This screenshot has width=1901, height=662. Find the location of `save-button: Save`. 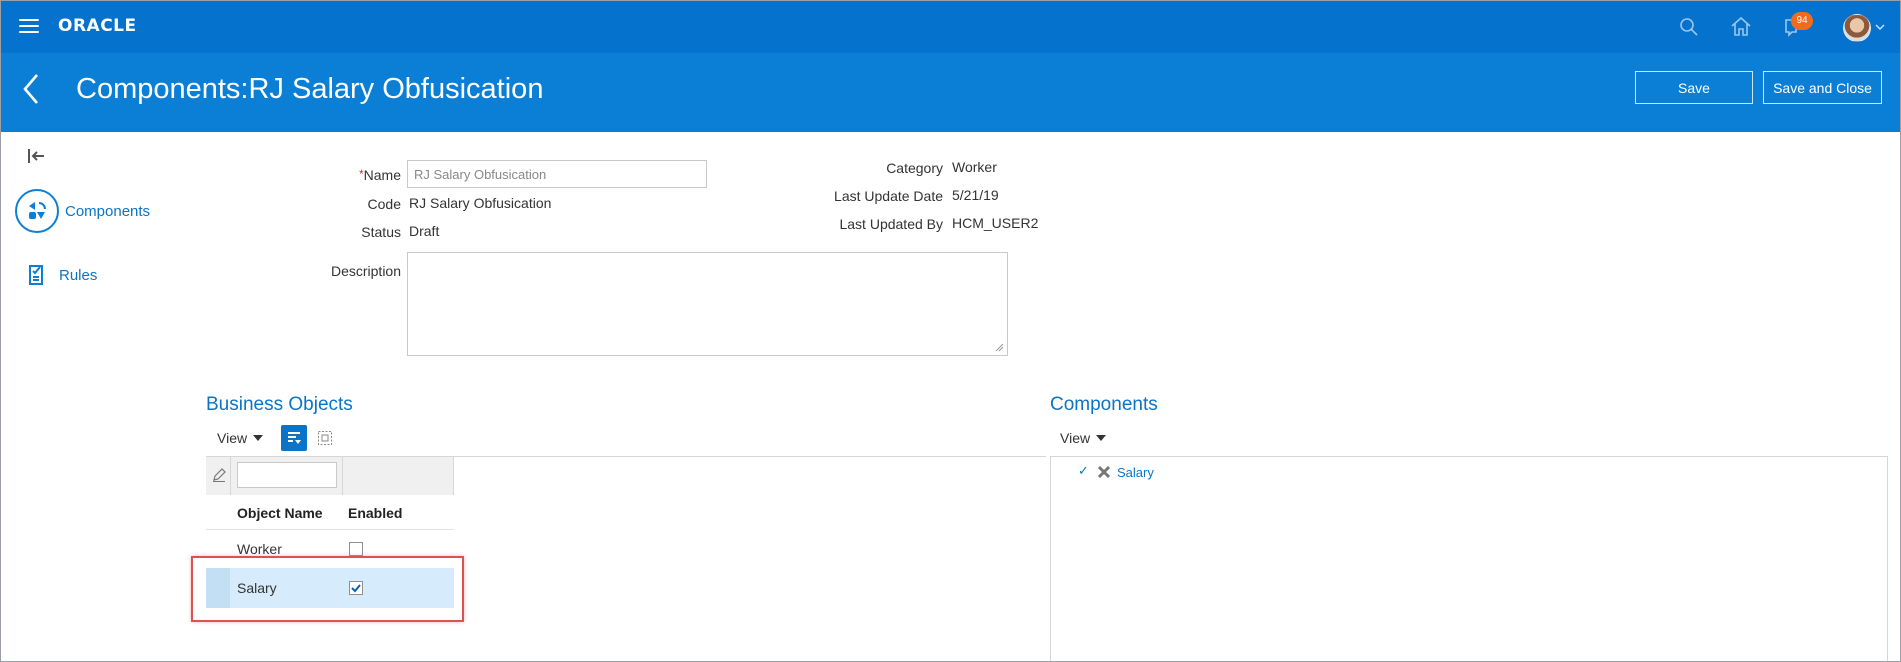

save-button: Save is located at coordinates (1694, 87).